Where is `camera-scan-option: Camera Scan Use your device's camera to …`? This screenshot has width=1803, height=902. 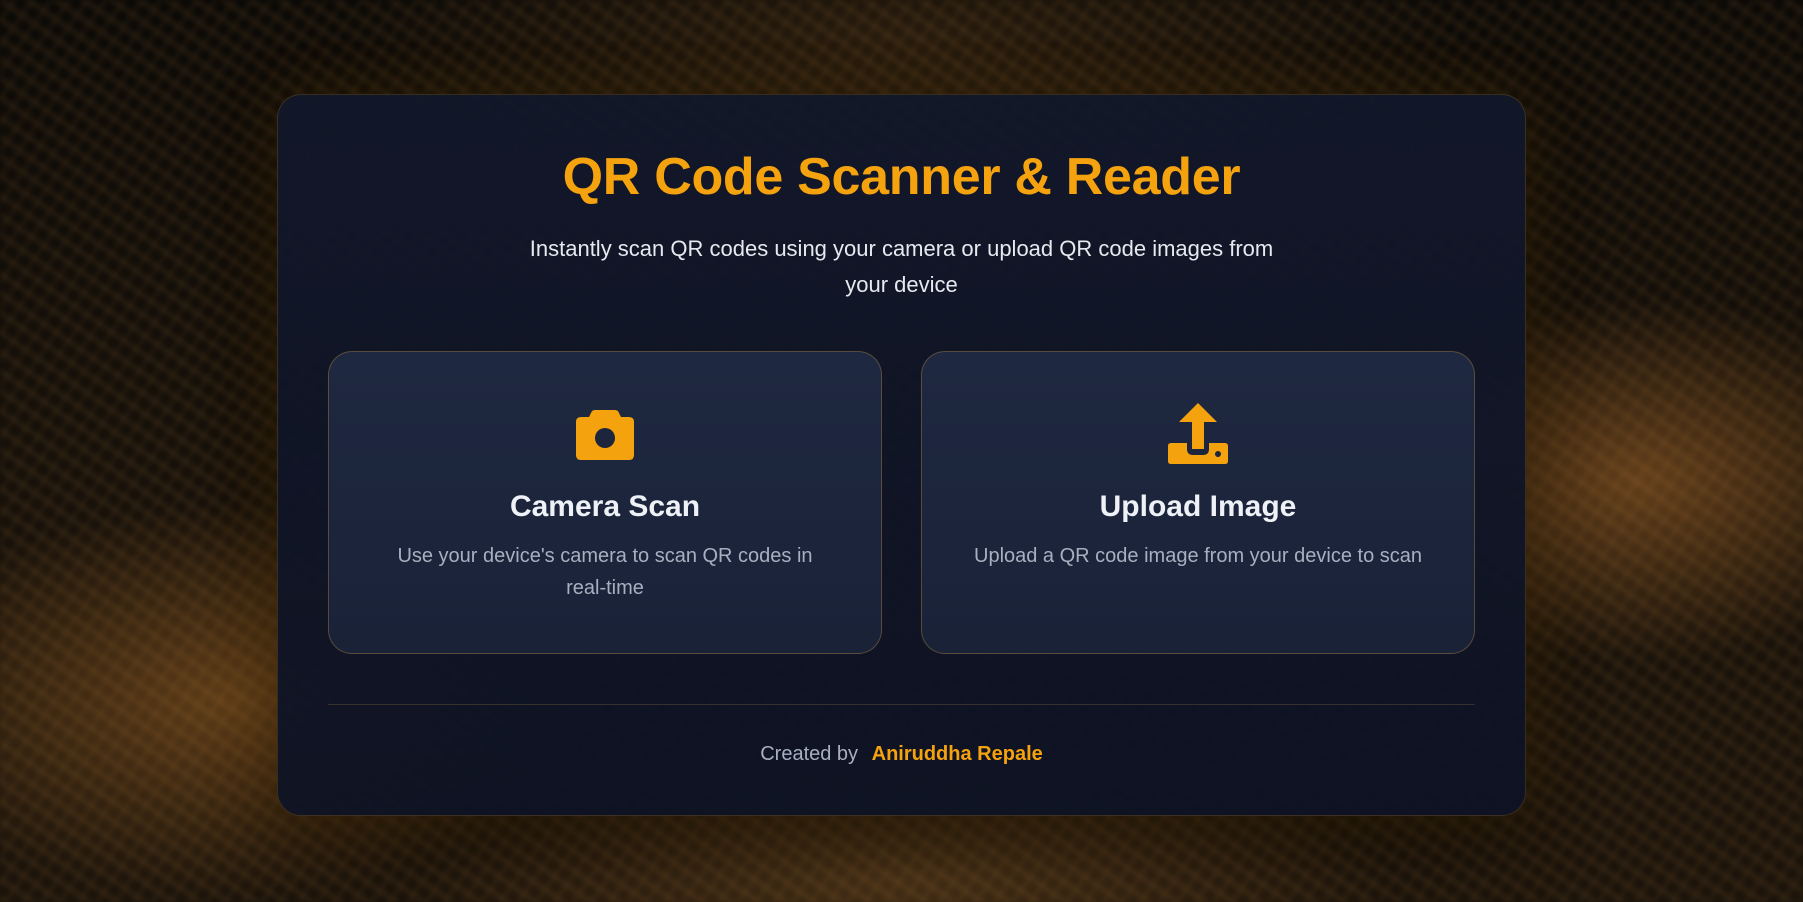
camera-scan-option: Camera Scan Use your device's camera to … is located at coordinates (605, 502).